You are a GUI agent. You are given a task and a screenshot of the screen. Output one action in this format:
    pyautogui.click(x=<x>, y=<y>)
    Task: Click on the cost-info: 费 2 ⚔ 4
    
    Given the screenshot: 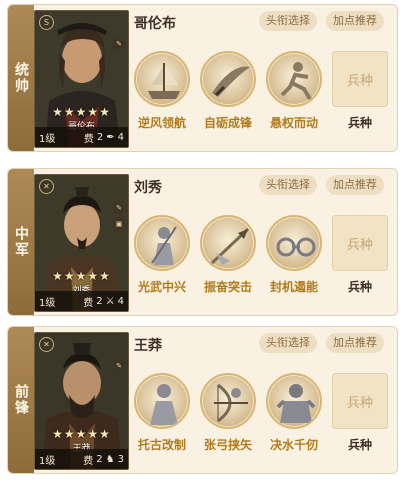 What is the action you would take?
    pyautogui.click(x=103, y=301)
    